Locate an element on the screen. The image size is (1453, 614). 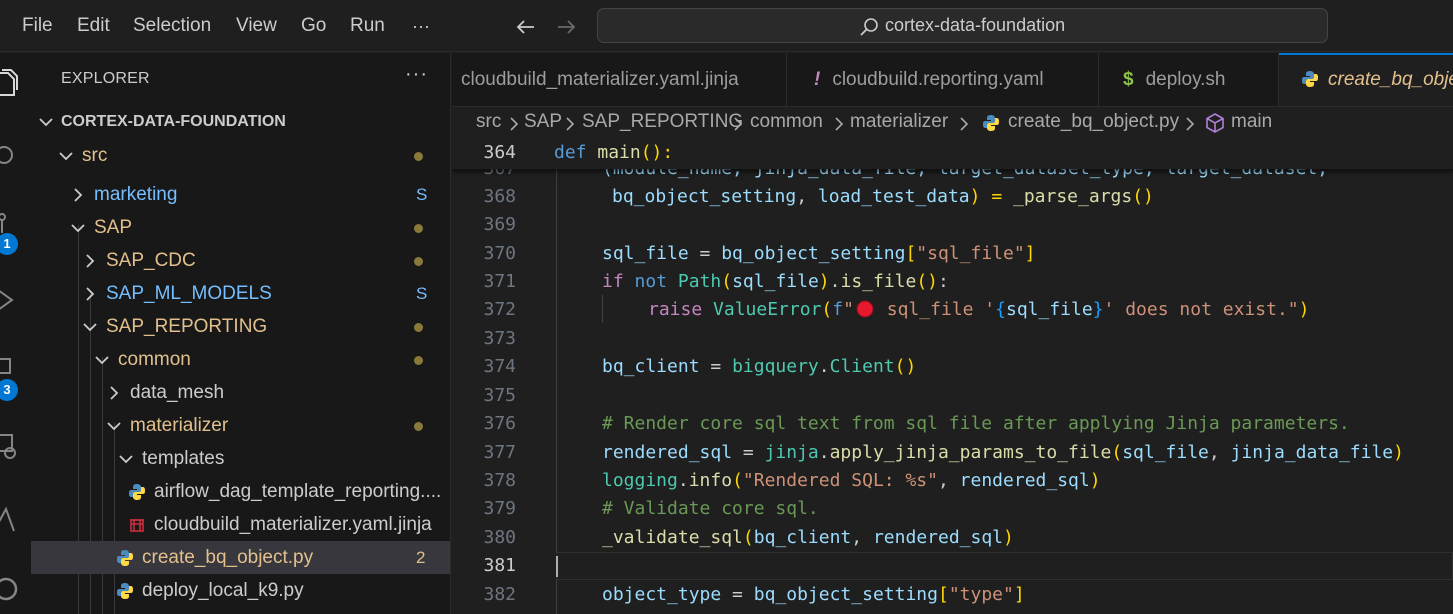
tab-cloudbuild-reporting: ! cloudbuild.reporting.yaml is located at coordinates (943, 79).